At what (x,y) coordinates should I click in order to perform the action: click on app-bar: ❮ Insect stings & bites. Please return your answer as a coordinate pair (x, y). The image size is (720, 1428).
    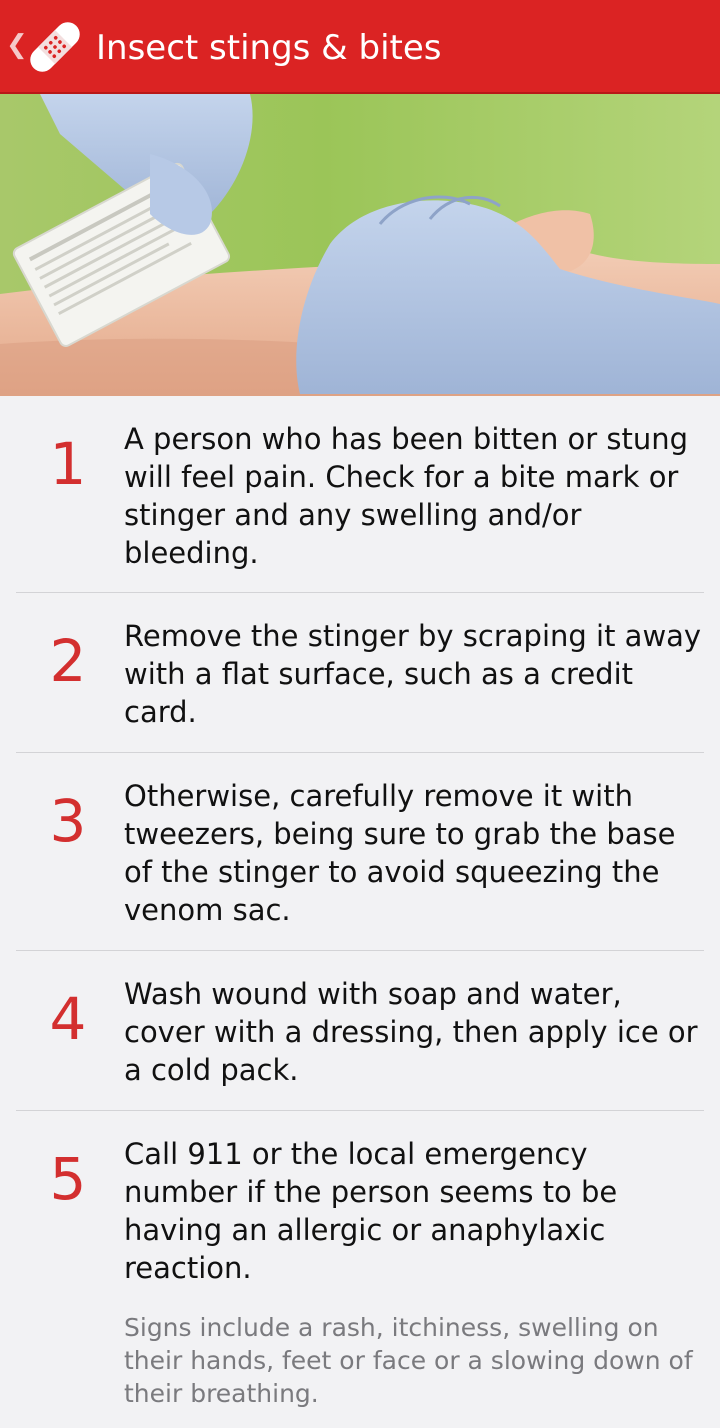
    Looking at the image, I should click on (360, 47).